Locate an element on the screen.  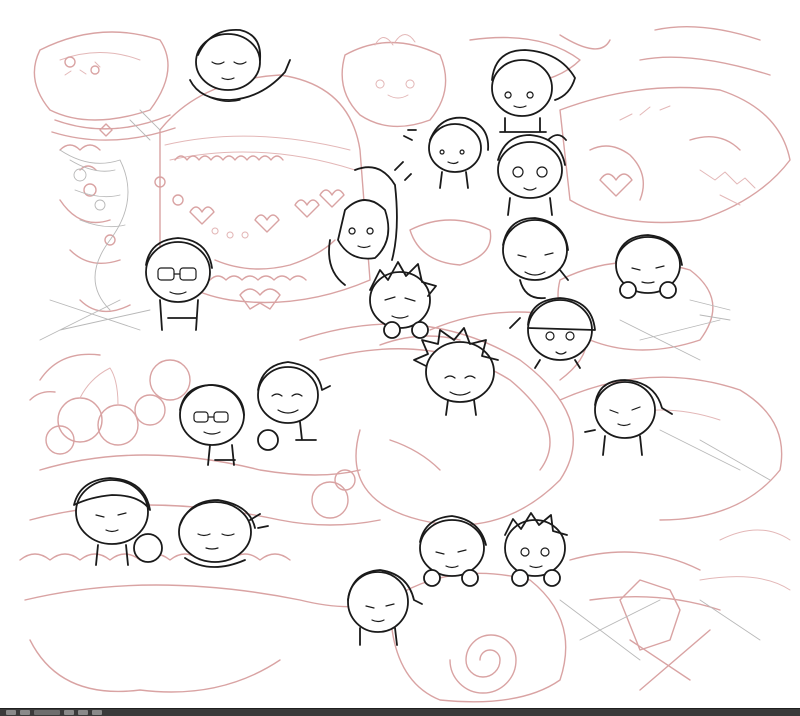
chibi-character-bottom-single is located at coordinates (385, 607).